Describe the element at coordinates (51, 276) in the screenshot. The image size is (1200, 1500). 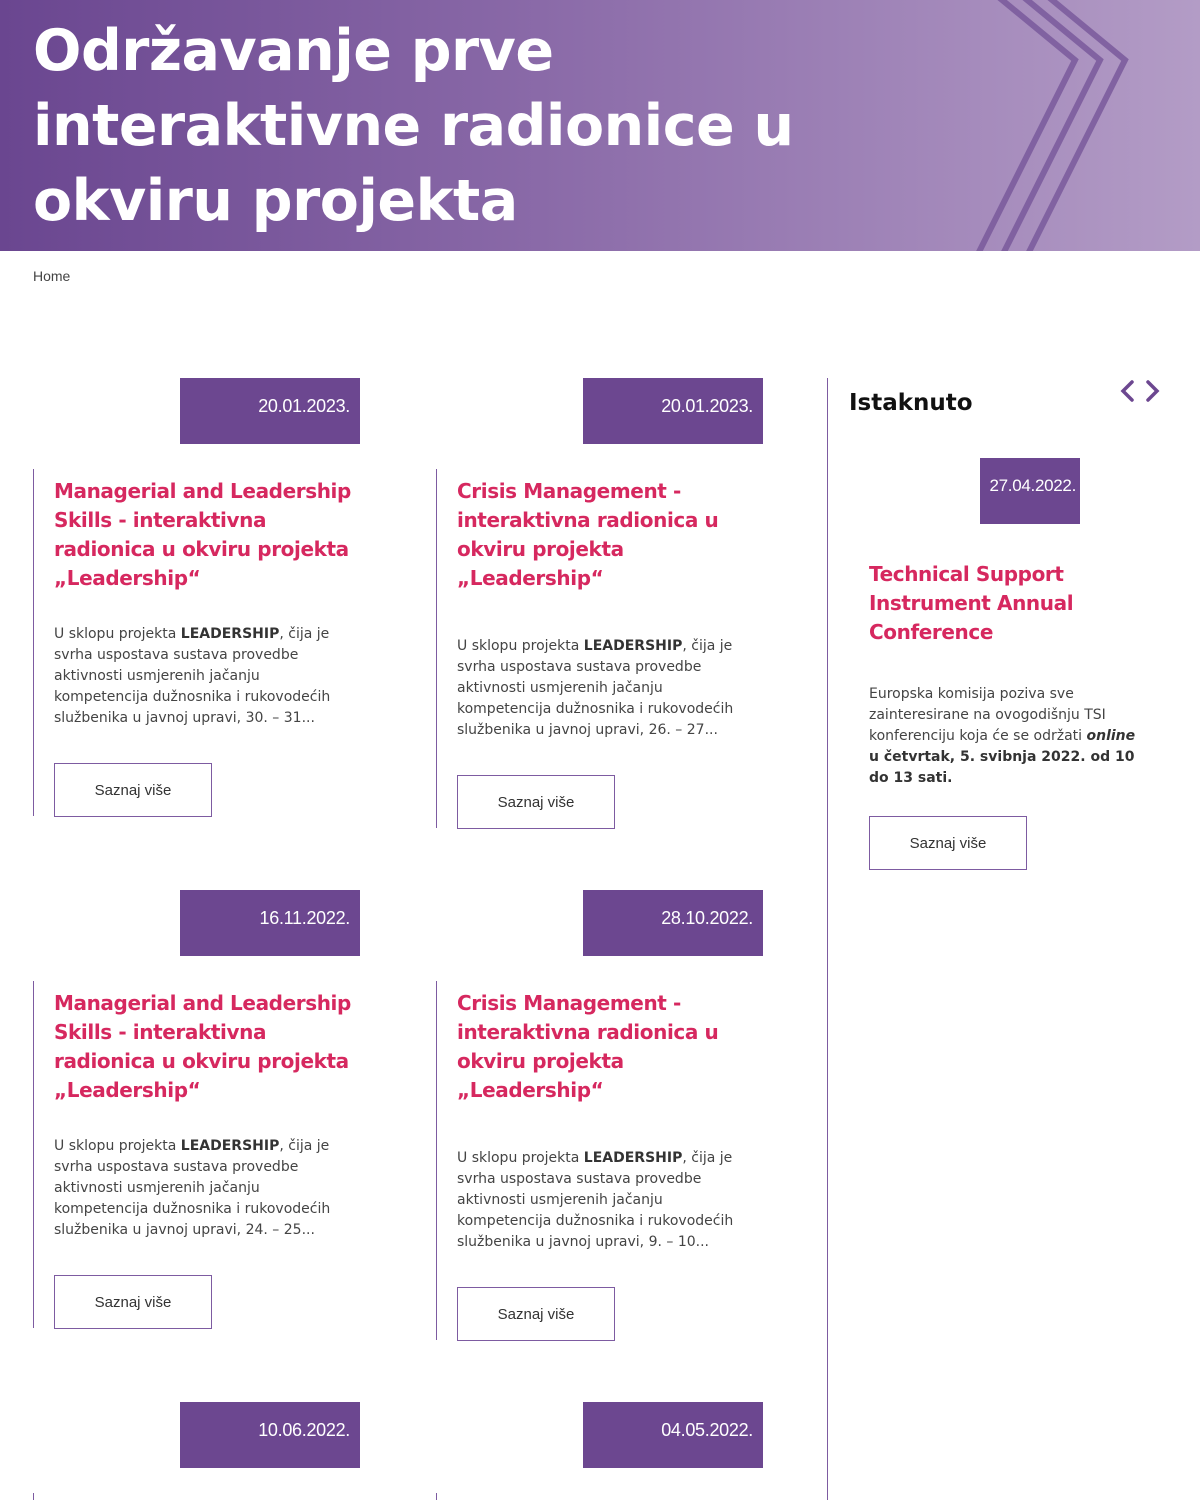
I see `breadcrumb-home: Home` at that location.